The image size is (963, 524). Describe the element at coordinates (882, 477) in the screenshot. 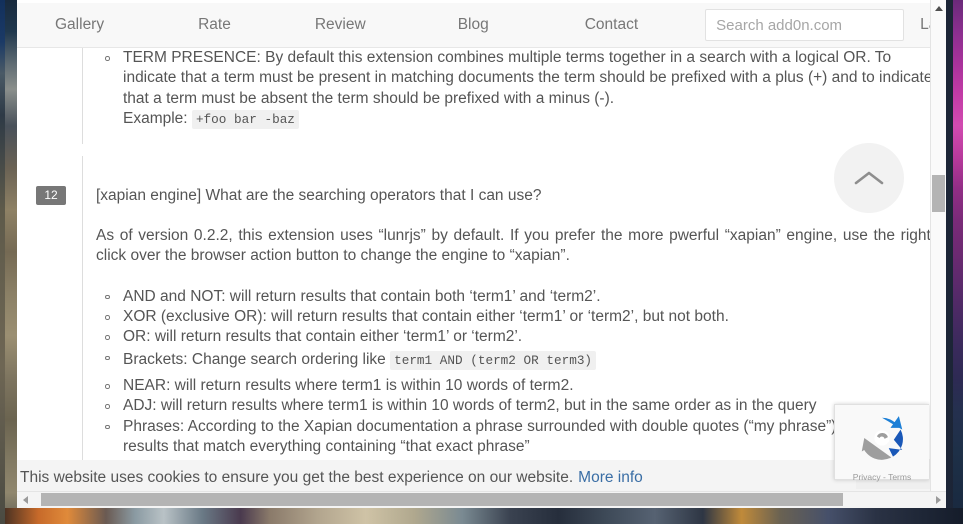

I see `recaptcha-privacy-terms: Privacy - Terms` at that location.